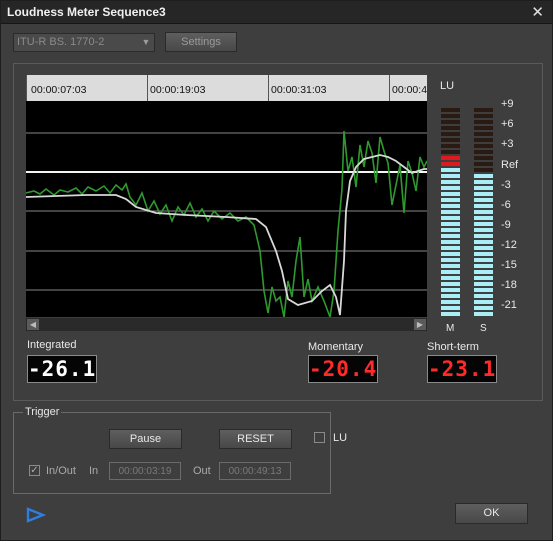  Describe the element at coordinates (450, 209) in the screenshot. I see `momentary-meter-bar` at that location.